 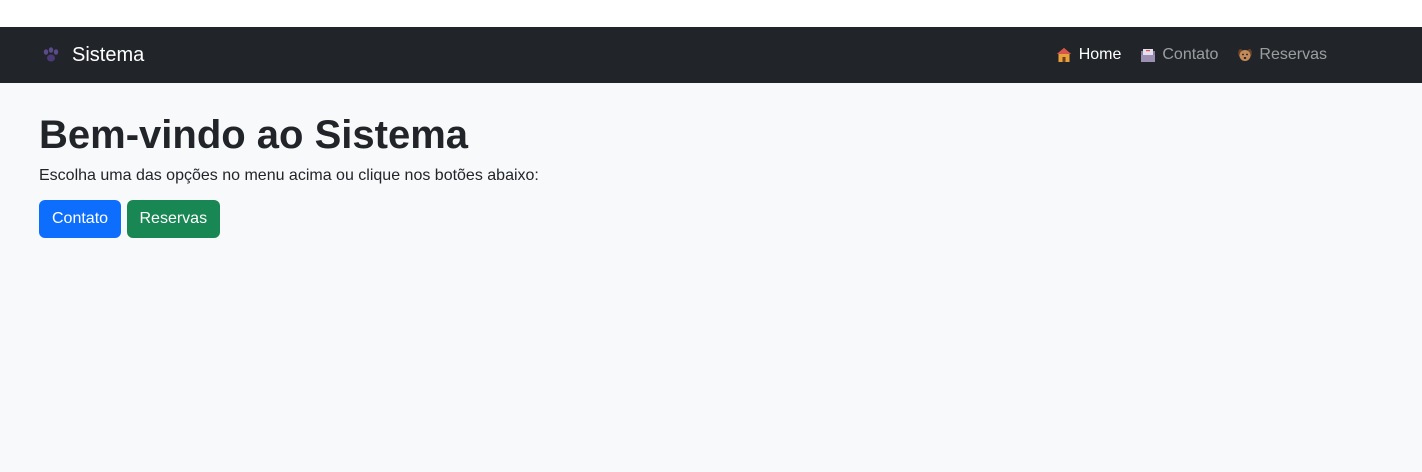 What do you see at coordinates (1100, 54) in the screenshot?
I see `nav-item-label: Home` at bounding box center [1100, 54].